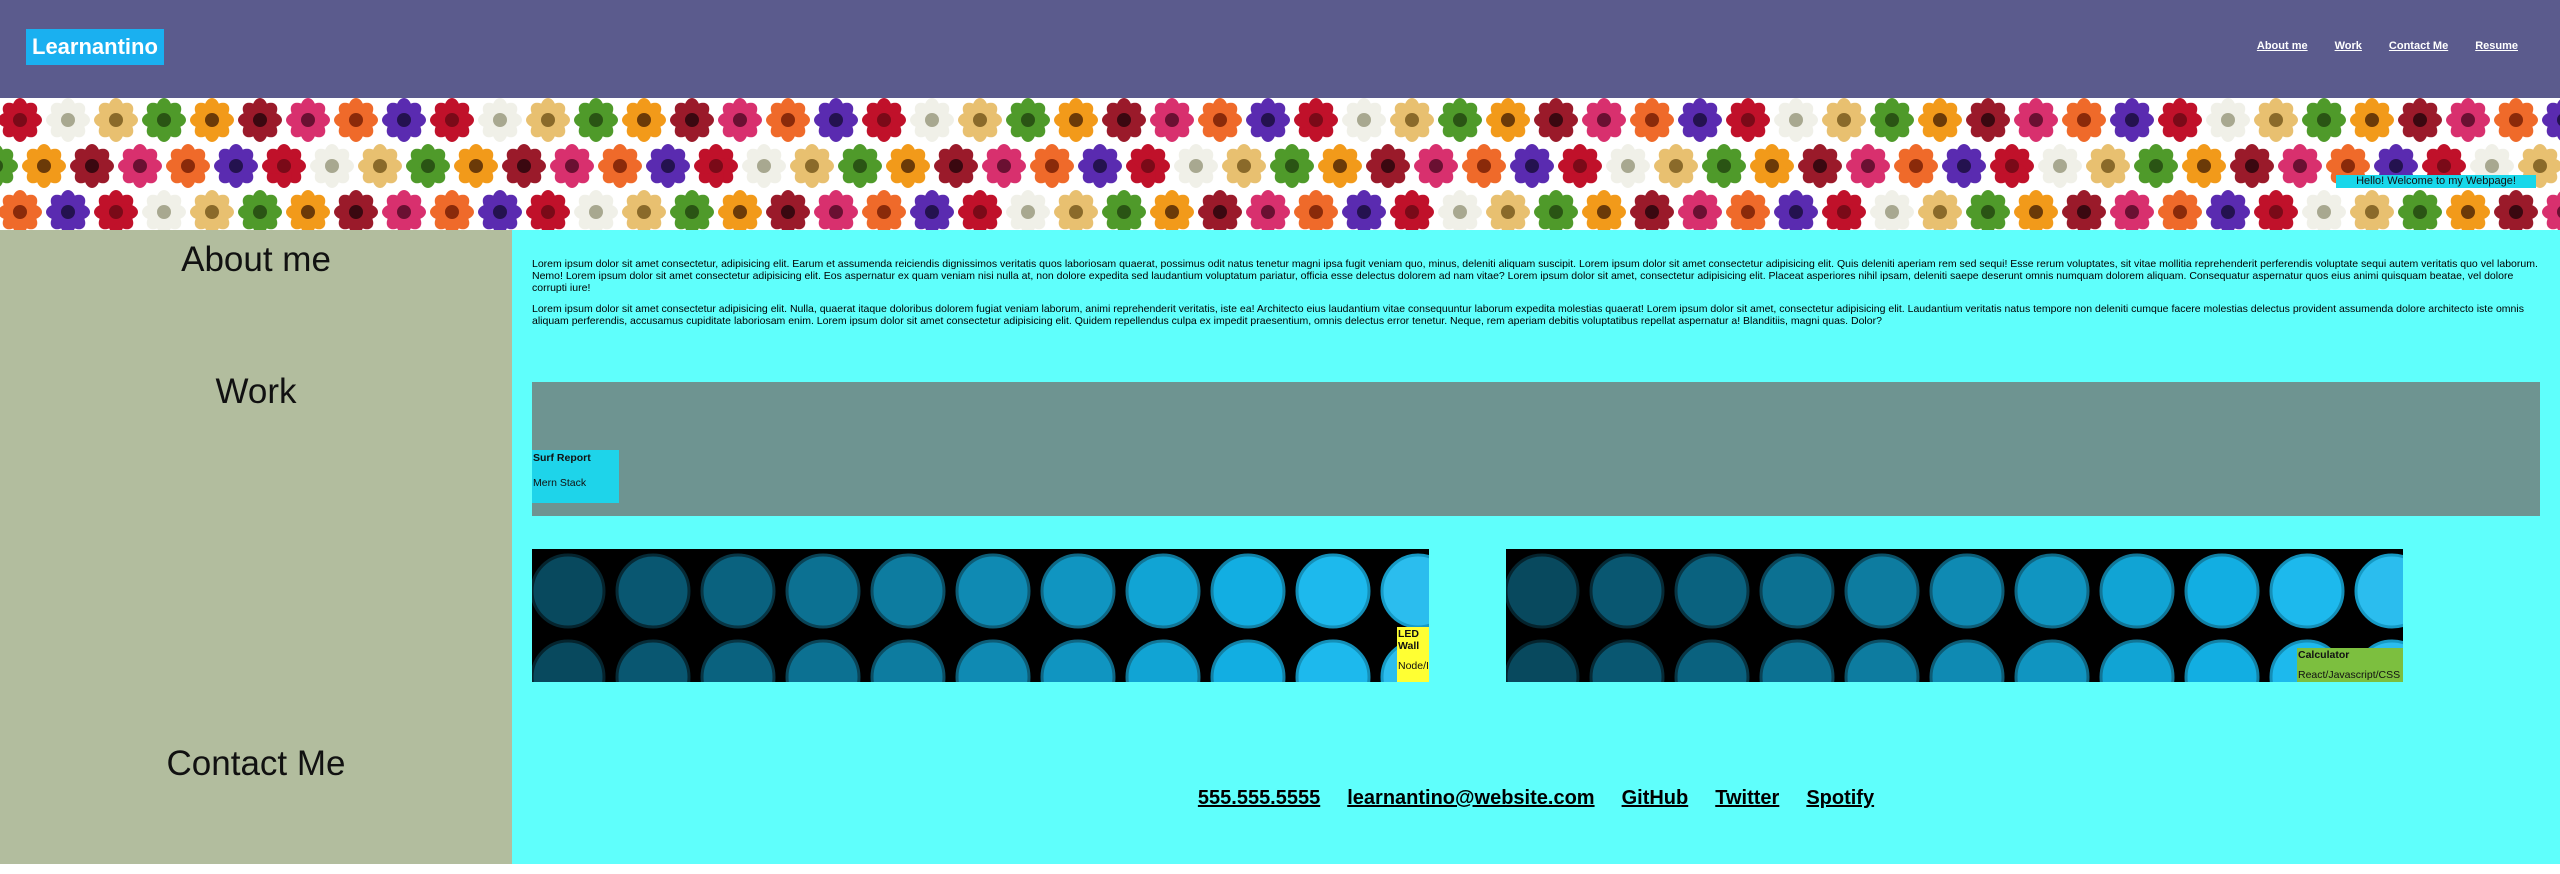 This screenshot has width=2560, height=874. Describe the element at coordinates (256, 391) in the screenshot. I see `work-heading: Work` at that location.